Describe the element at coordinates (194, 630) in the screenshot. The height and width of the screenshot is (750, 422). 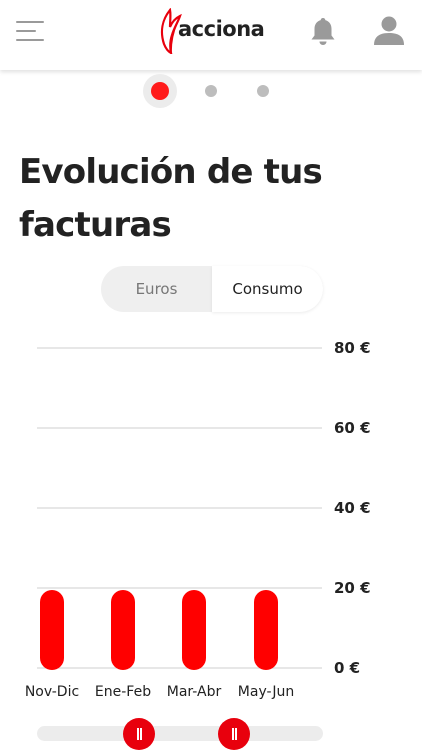
I see `bar-mar-abr` at that location.